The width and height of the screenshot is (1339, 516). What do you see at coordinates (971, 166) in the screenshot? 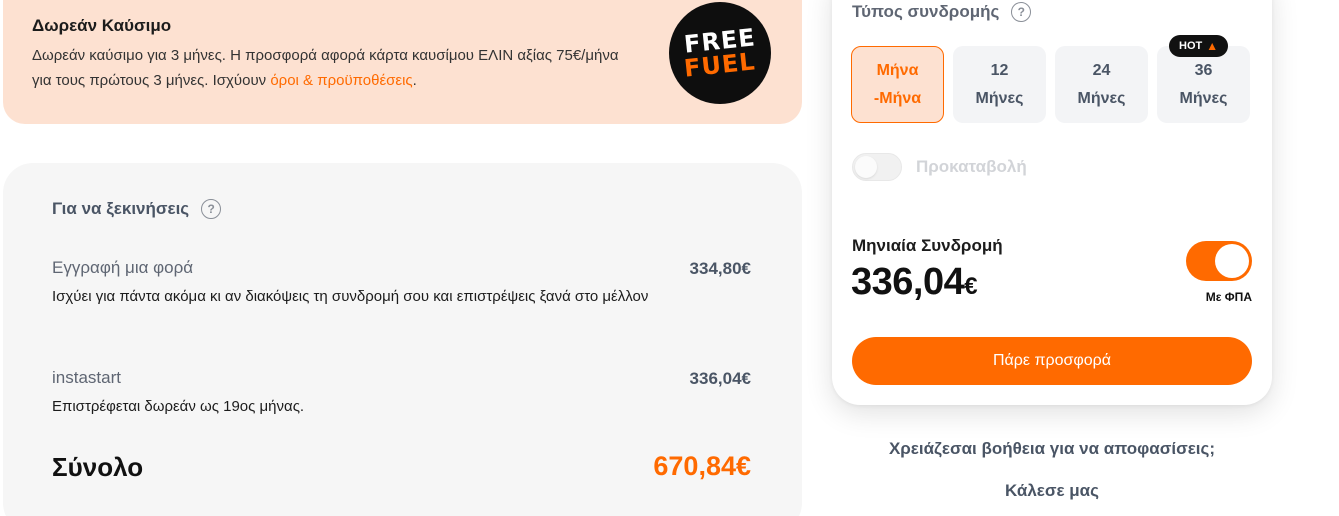
I see `prepayment-label: Προκαταβολή` at bounding box center [971, 166].